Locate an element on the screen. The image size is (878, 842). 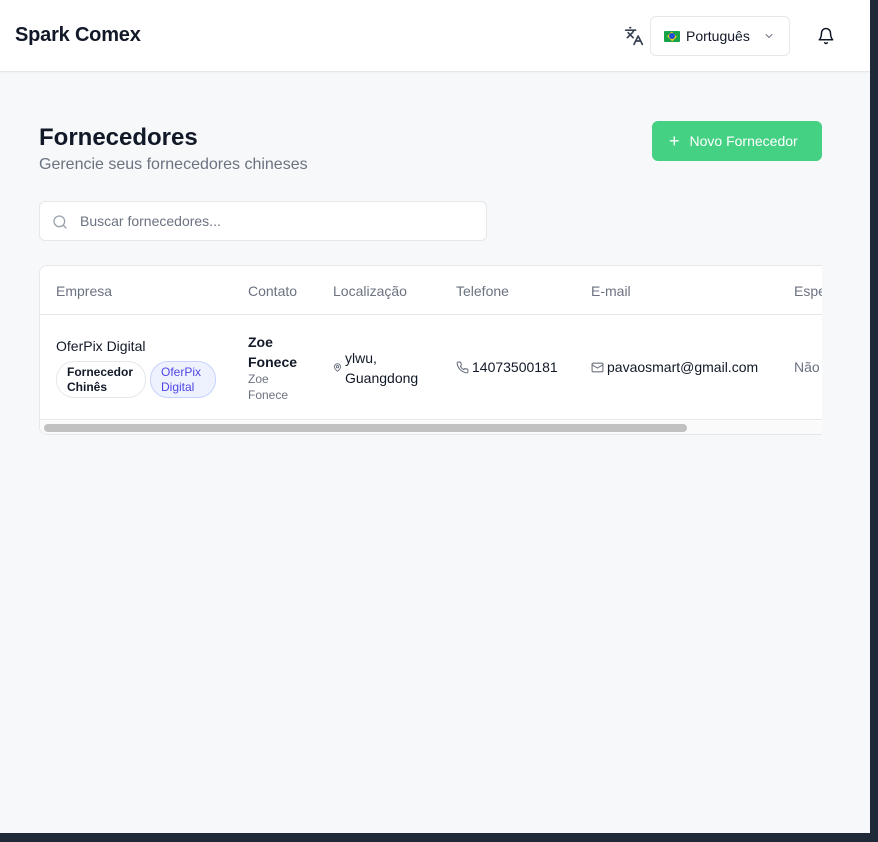
phone-icon is located at coordinates (462, 367).